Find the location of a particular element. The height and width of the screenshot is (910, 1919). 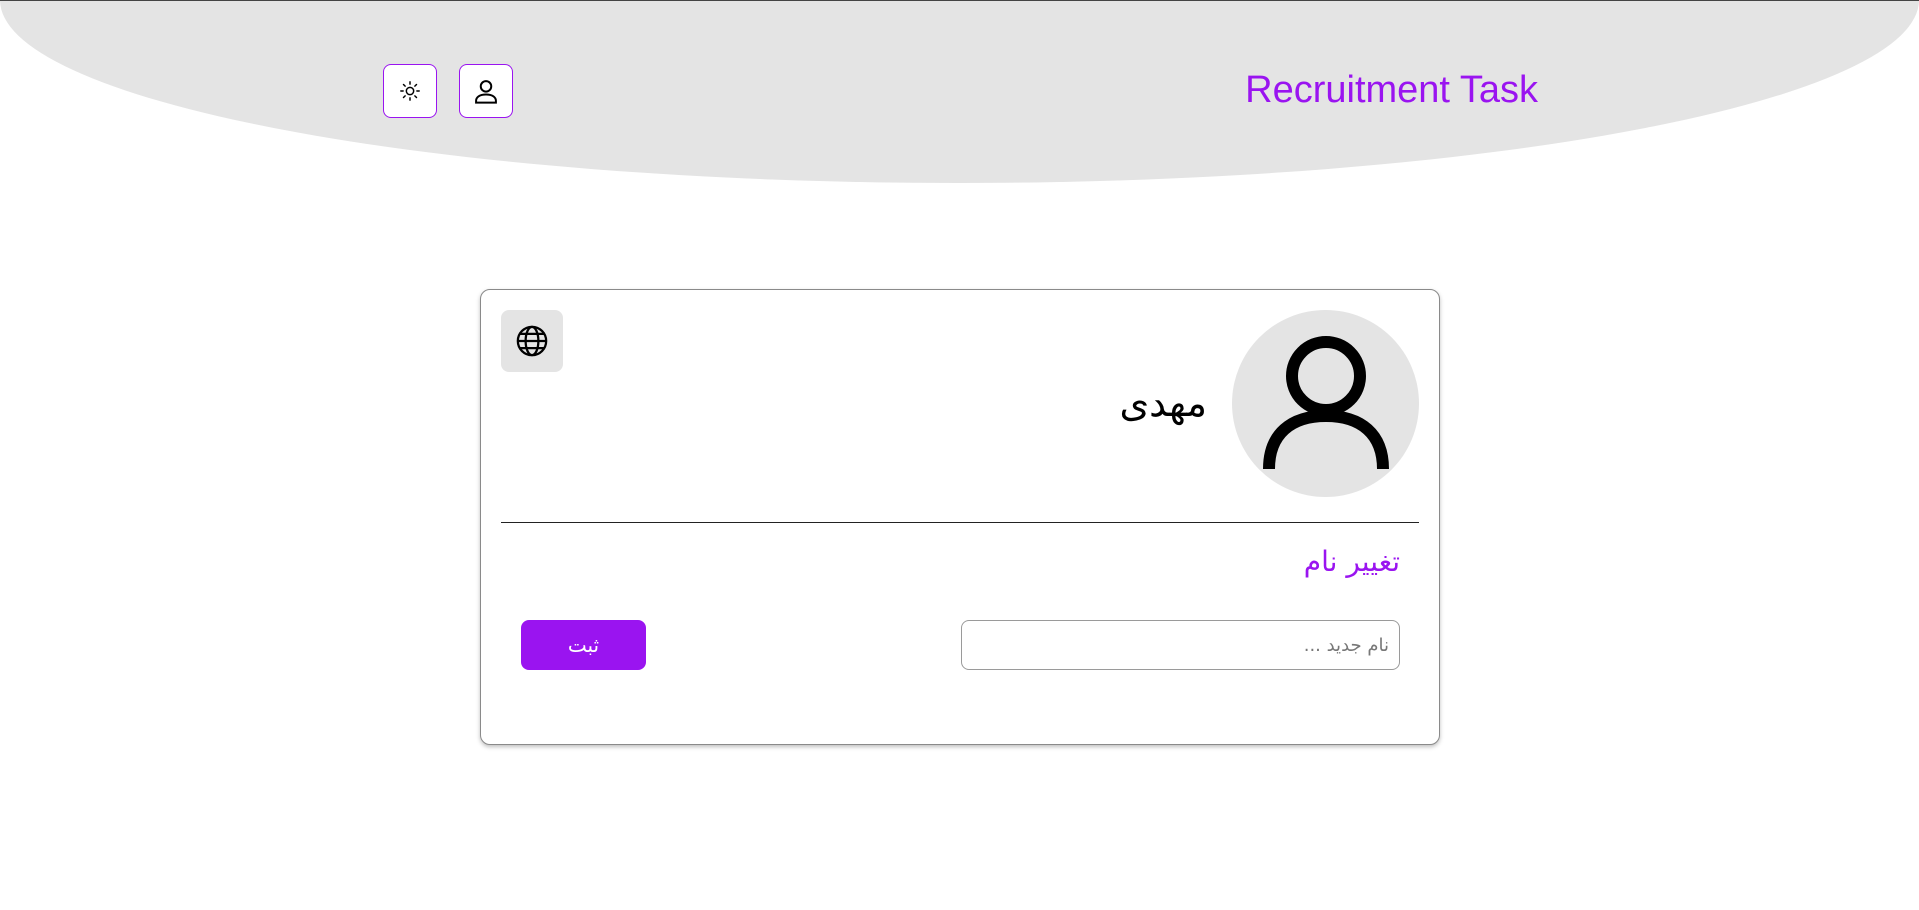

user-icon is located at coordinates (486, 92).